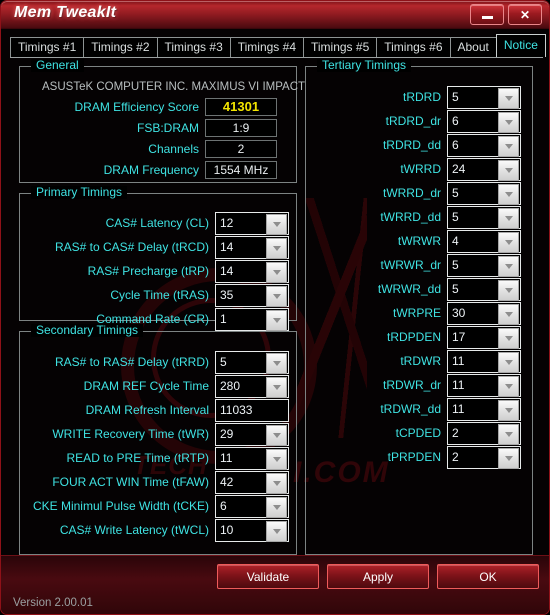  What do you see at coordinates (455, 264) in the screenshot?
I see `spinner-value: 5` at bounding box center [455, 264].